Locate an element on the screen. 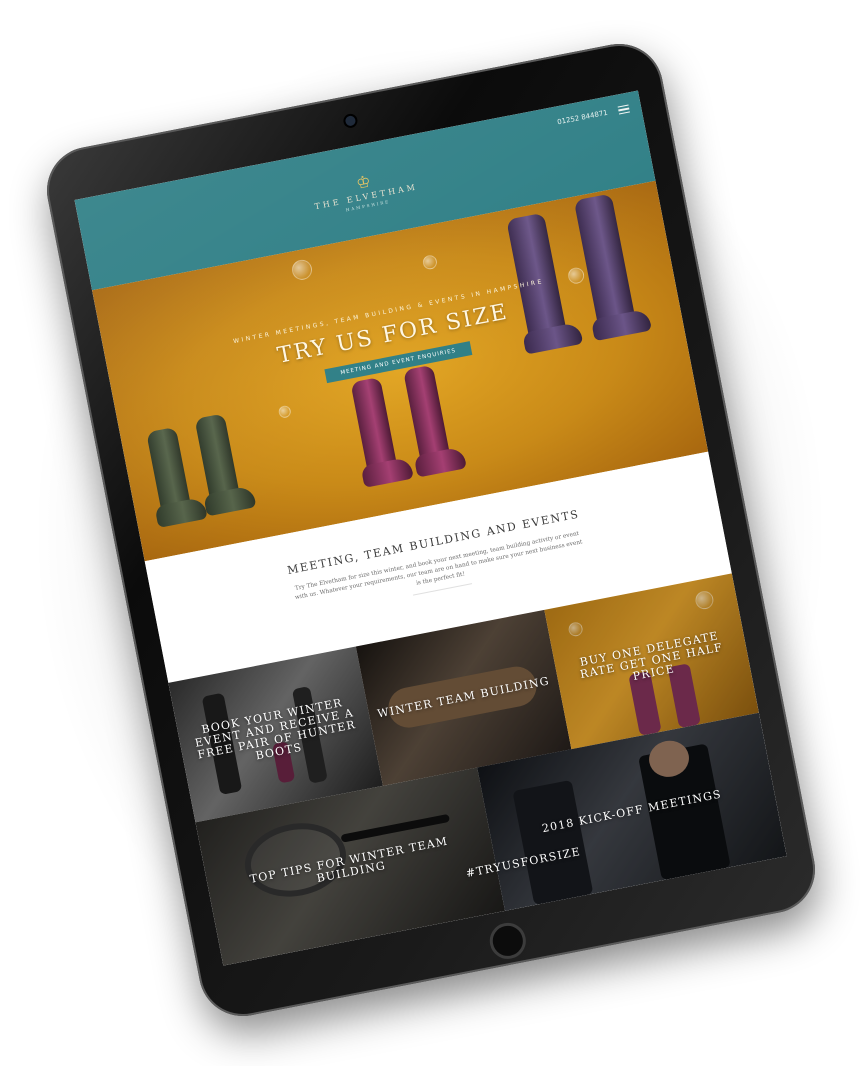 The width and height of the screenshot is (861, 1066). camera-icon is located at coordinates (350, 120).